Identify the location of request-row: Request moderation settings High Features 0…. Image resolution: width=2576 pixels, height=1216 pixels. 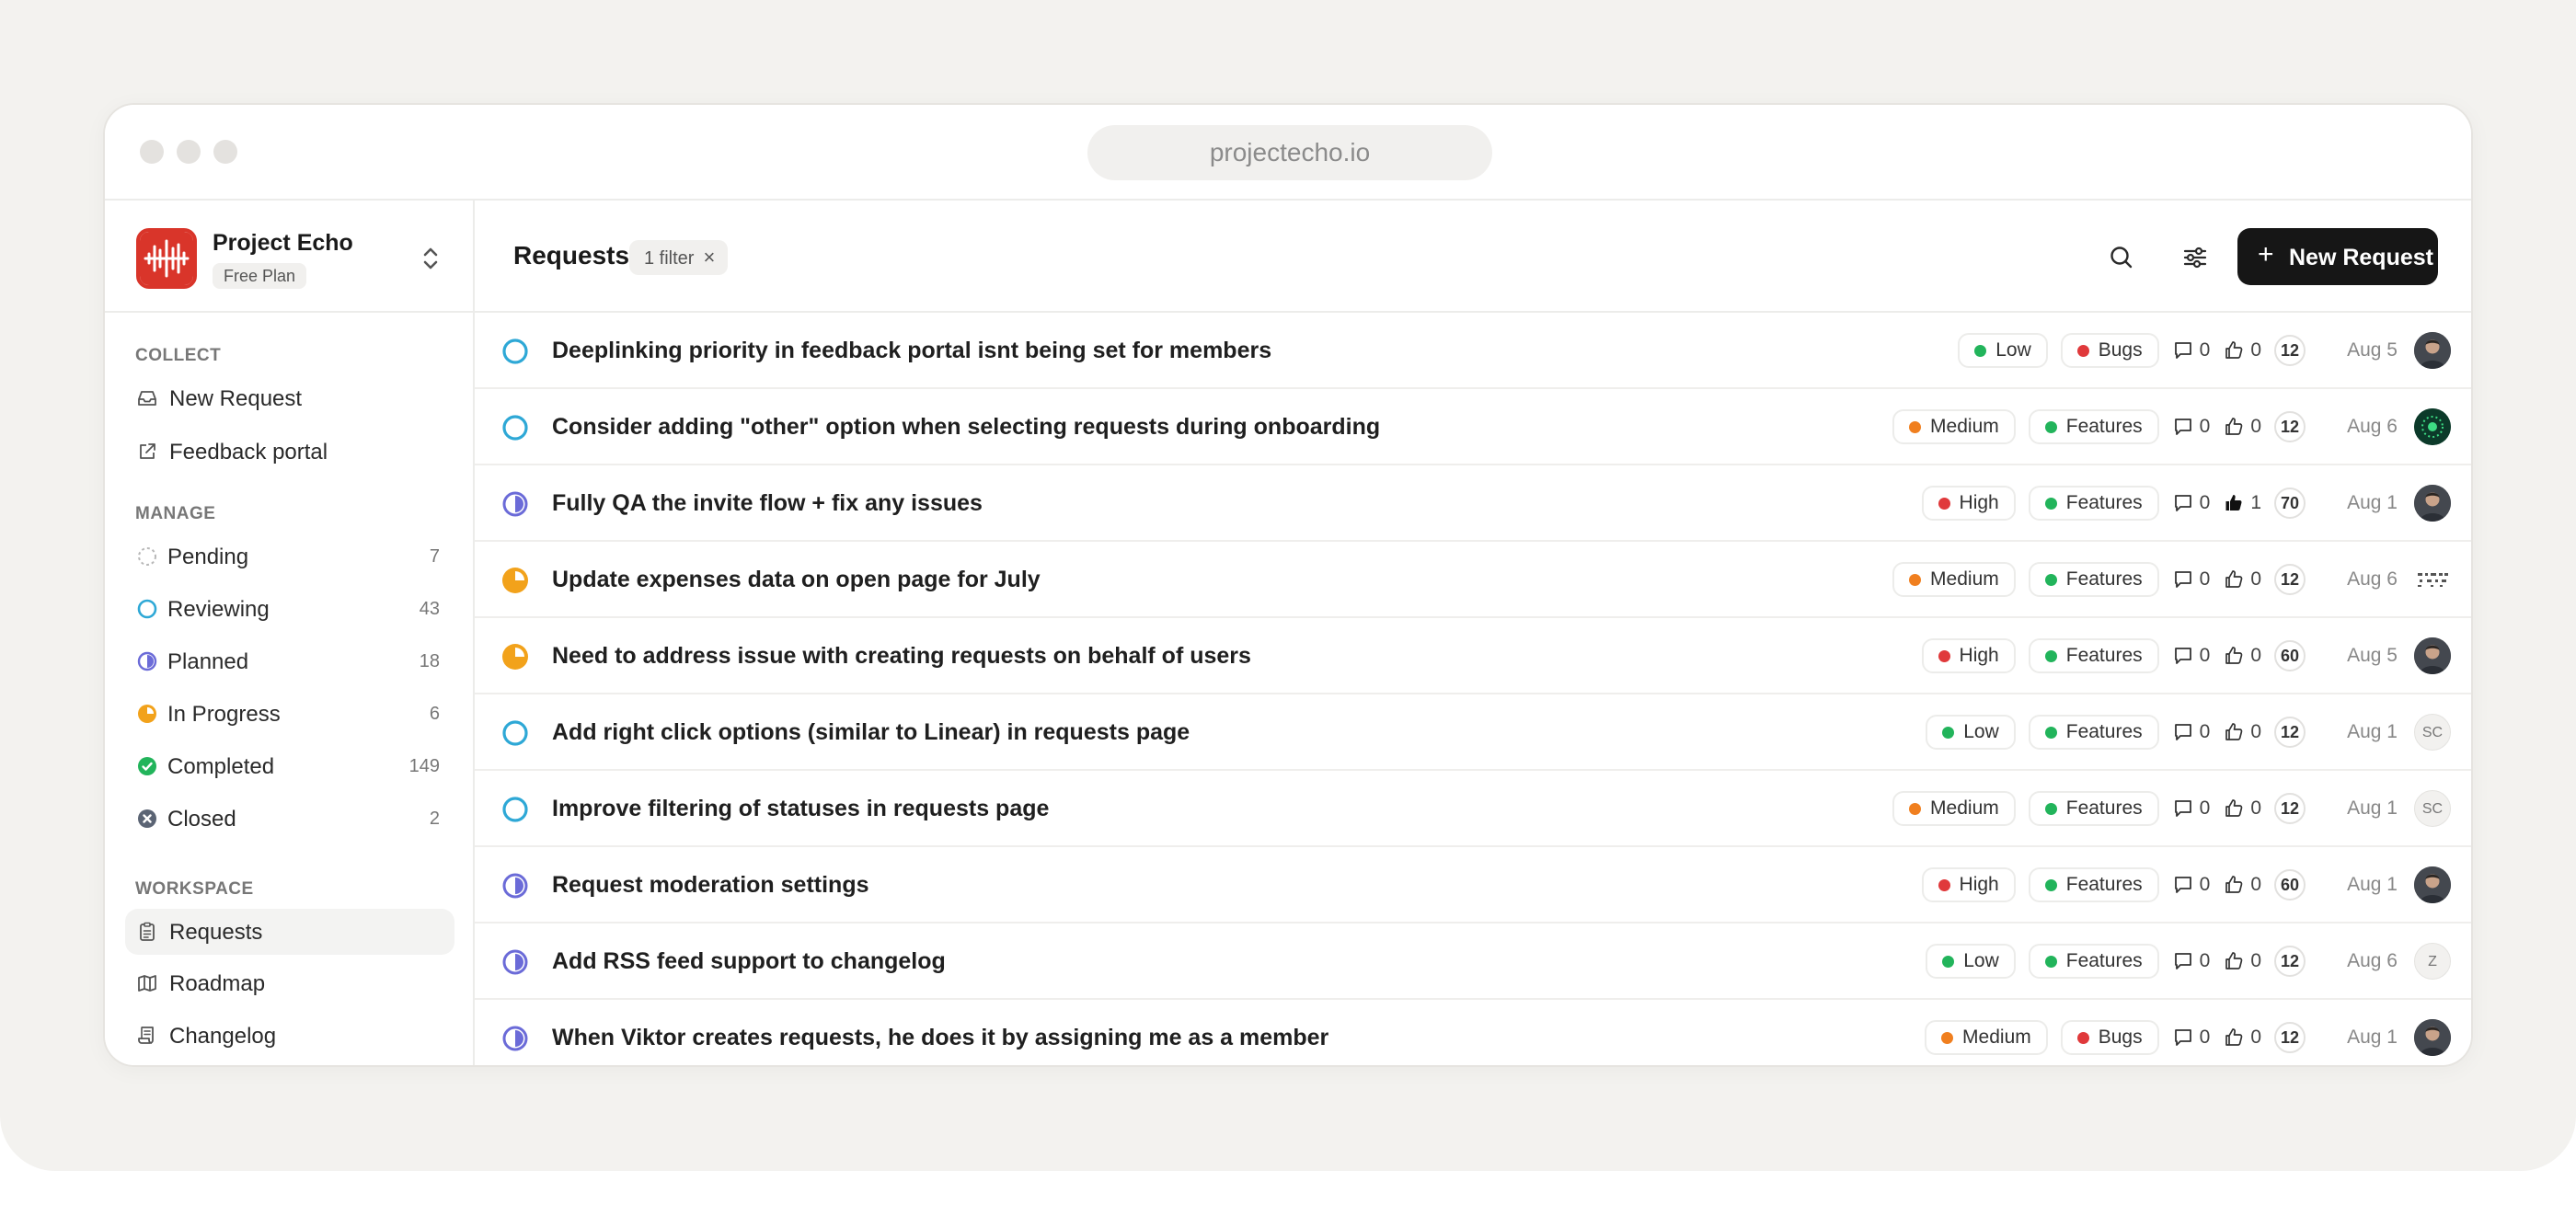
(1473, 885).